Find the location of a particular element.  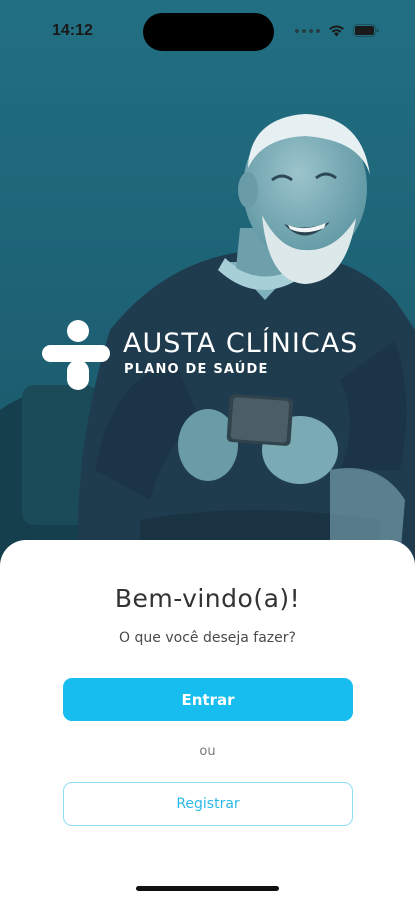

brand-tagline: PLANO DE SAÚDE is located at coordinates (196, 369).